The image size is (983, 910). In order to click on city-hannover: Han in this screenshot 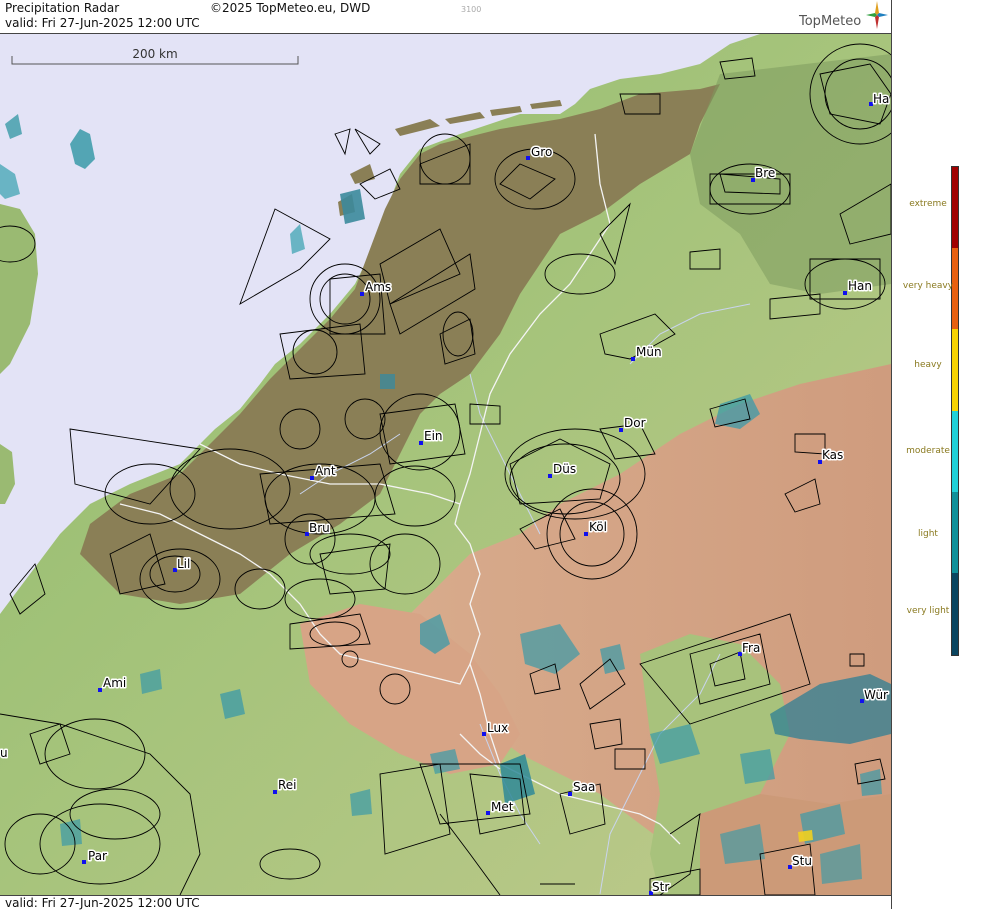, I will do `click(858, 286)`.